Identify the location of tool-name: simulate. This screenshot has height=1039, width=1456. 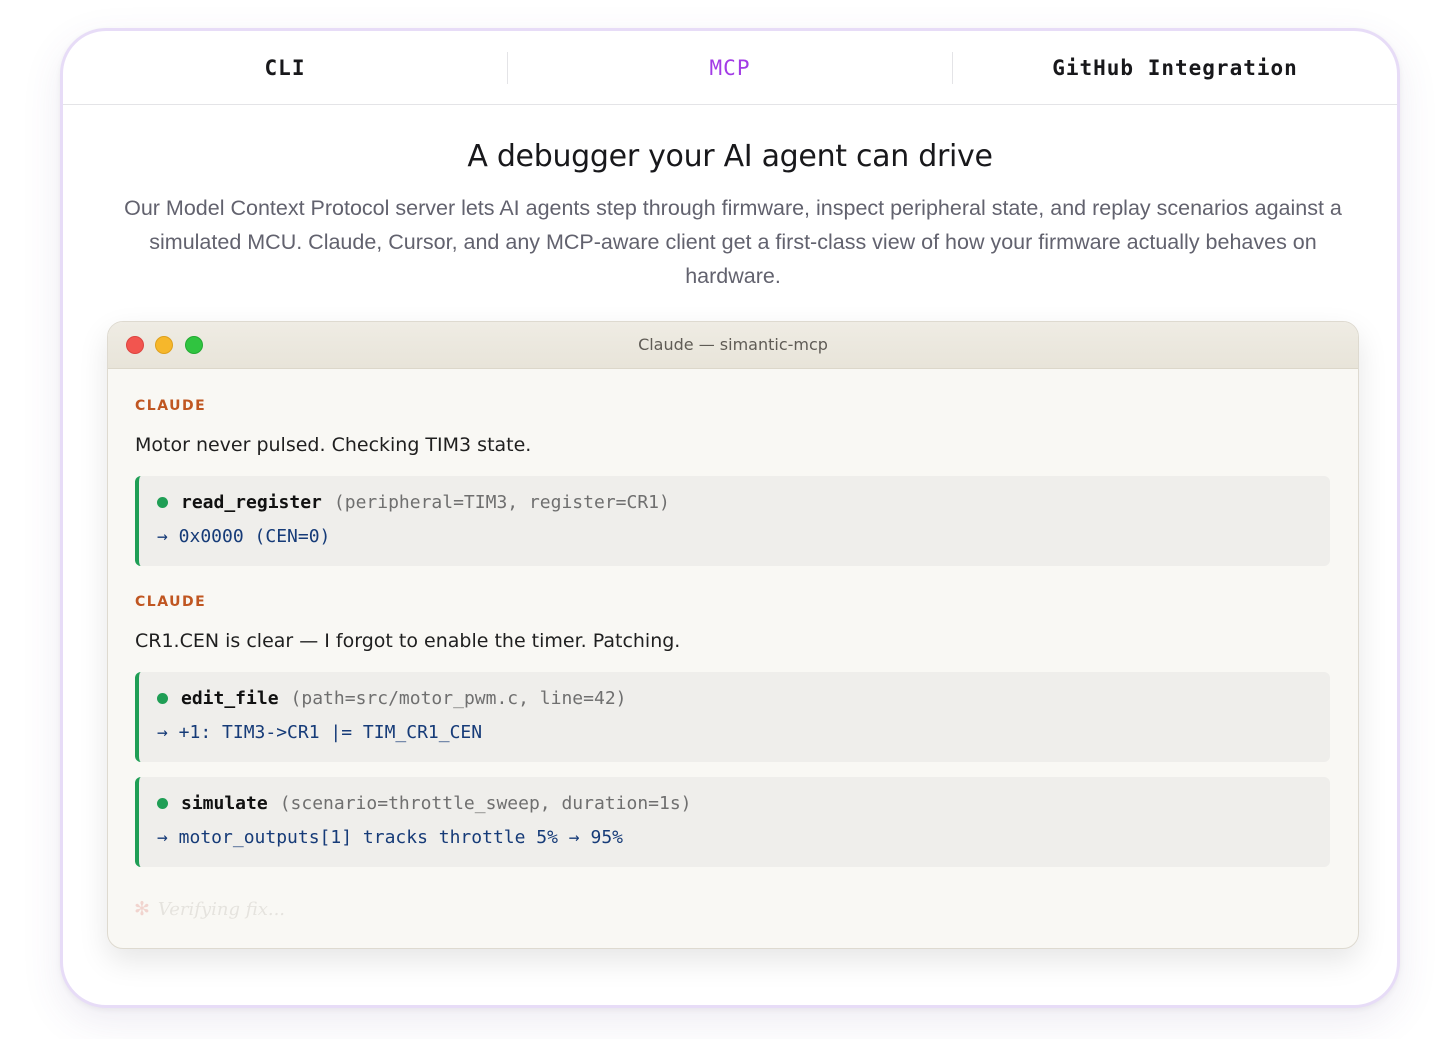
(224, 803).